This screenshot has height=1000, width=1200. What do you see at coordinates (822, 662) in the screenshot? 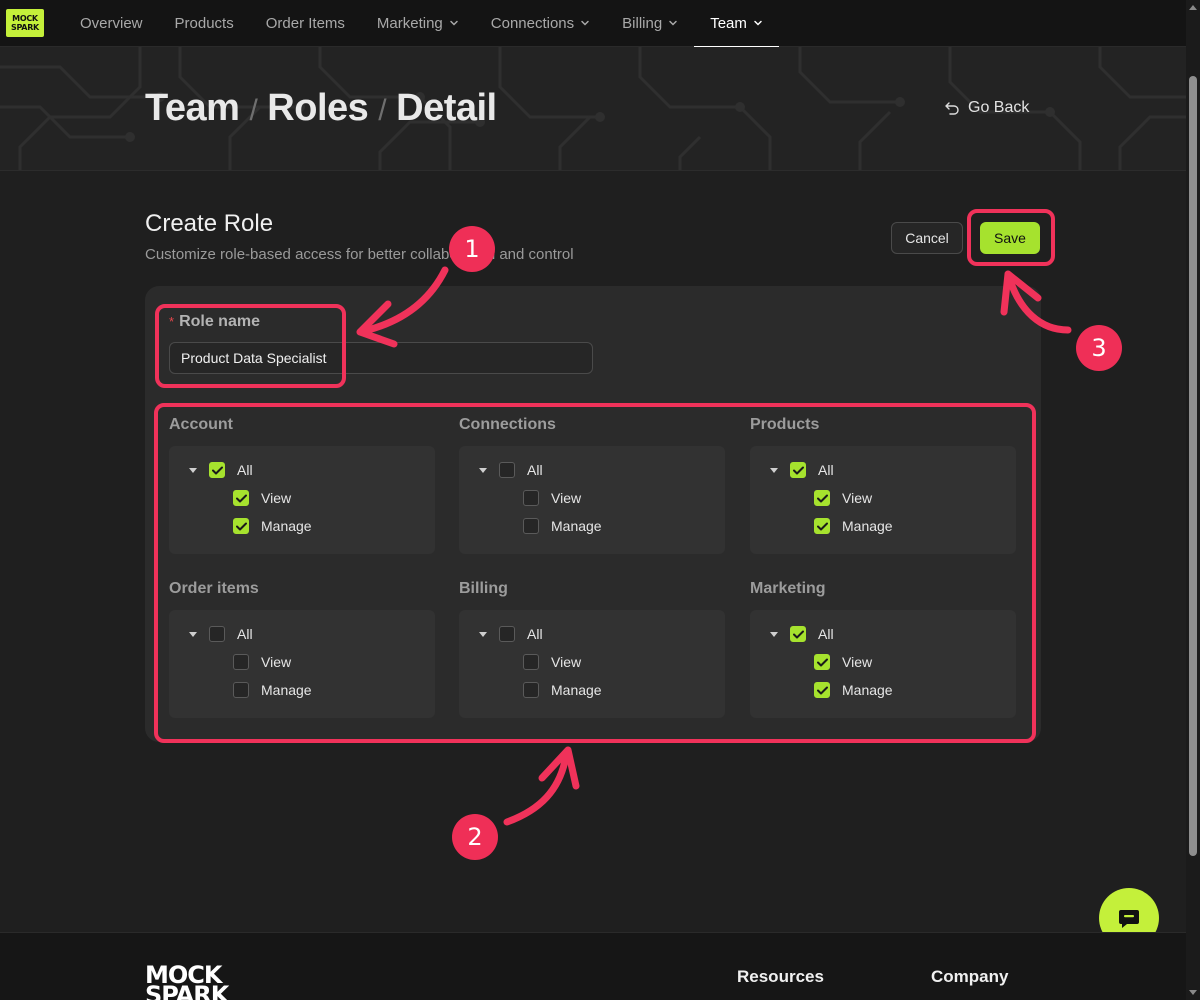
I see `checkbox-marketing-view` at bounding box center [822, 662].